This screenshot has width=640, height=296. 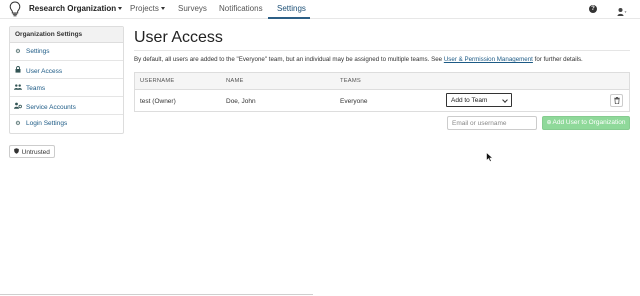 I want to click on user-icon, so click(x=622, y=12).